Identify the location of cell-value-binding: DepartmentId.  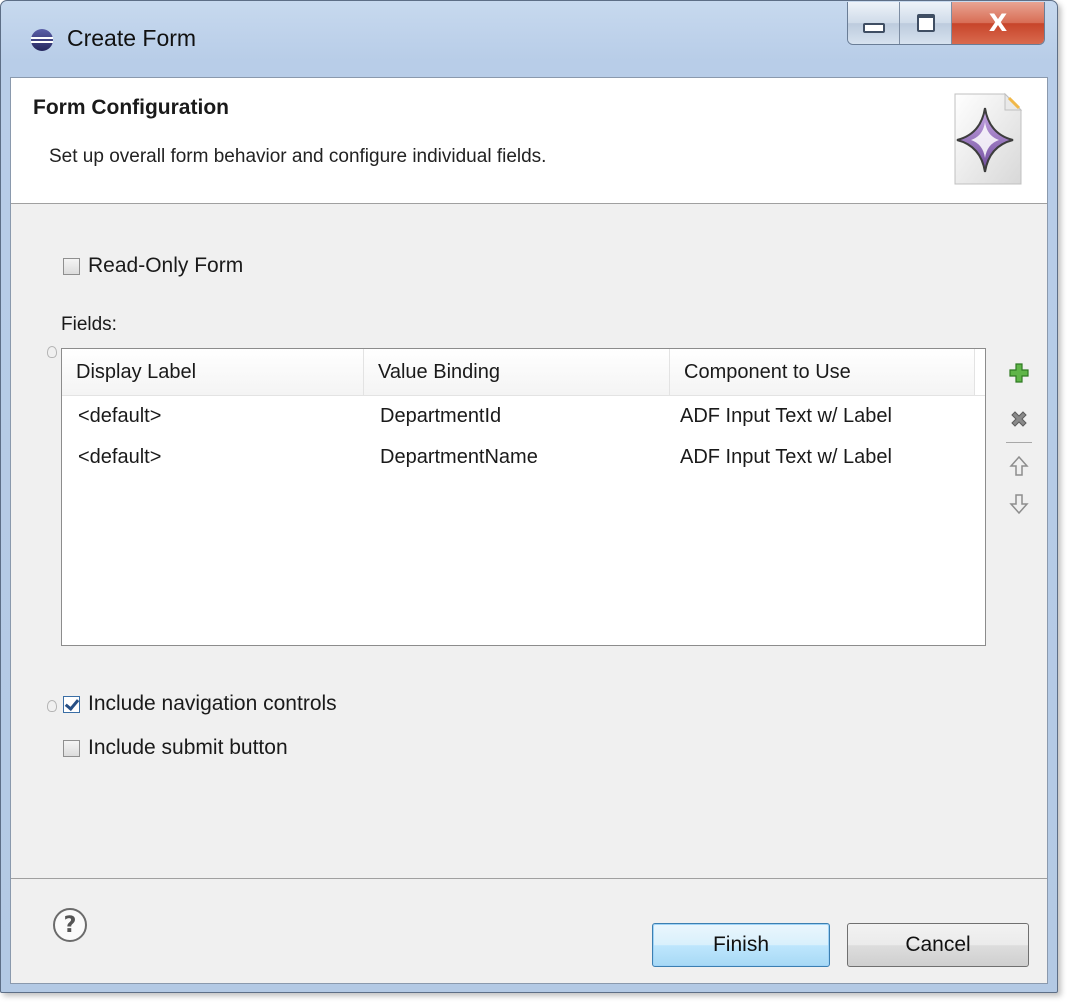
(441, 416).